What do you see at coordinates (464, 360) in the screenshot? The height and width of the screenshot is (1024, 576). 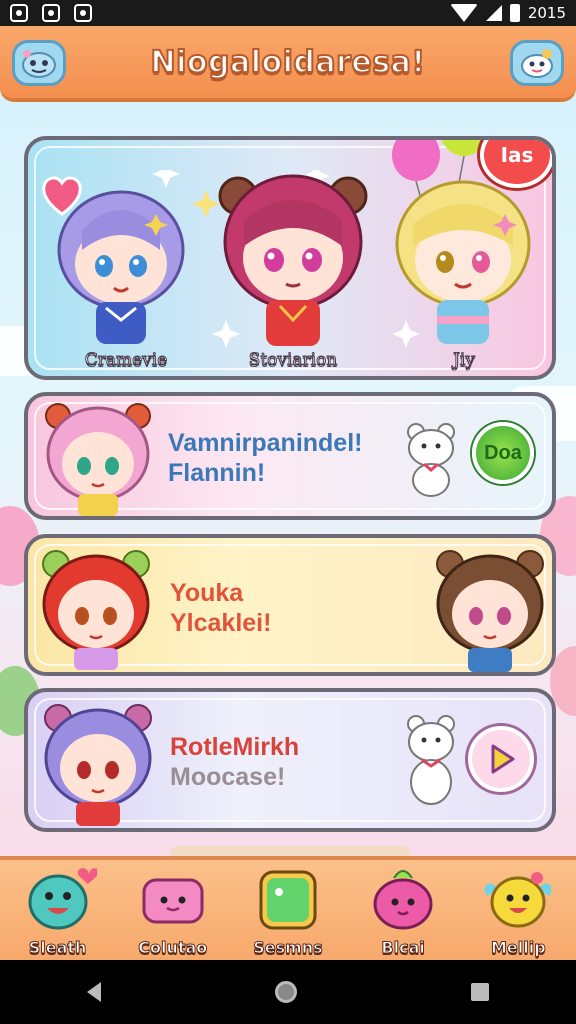 I see `character-name-3: Jiy` at bounding box center [464, 360].